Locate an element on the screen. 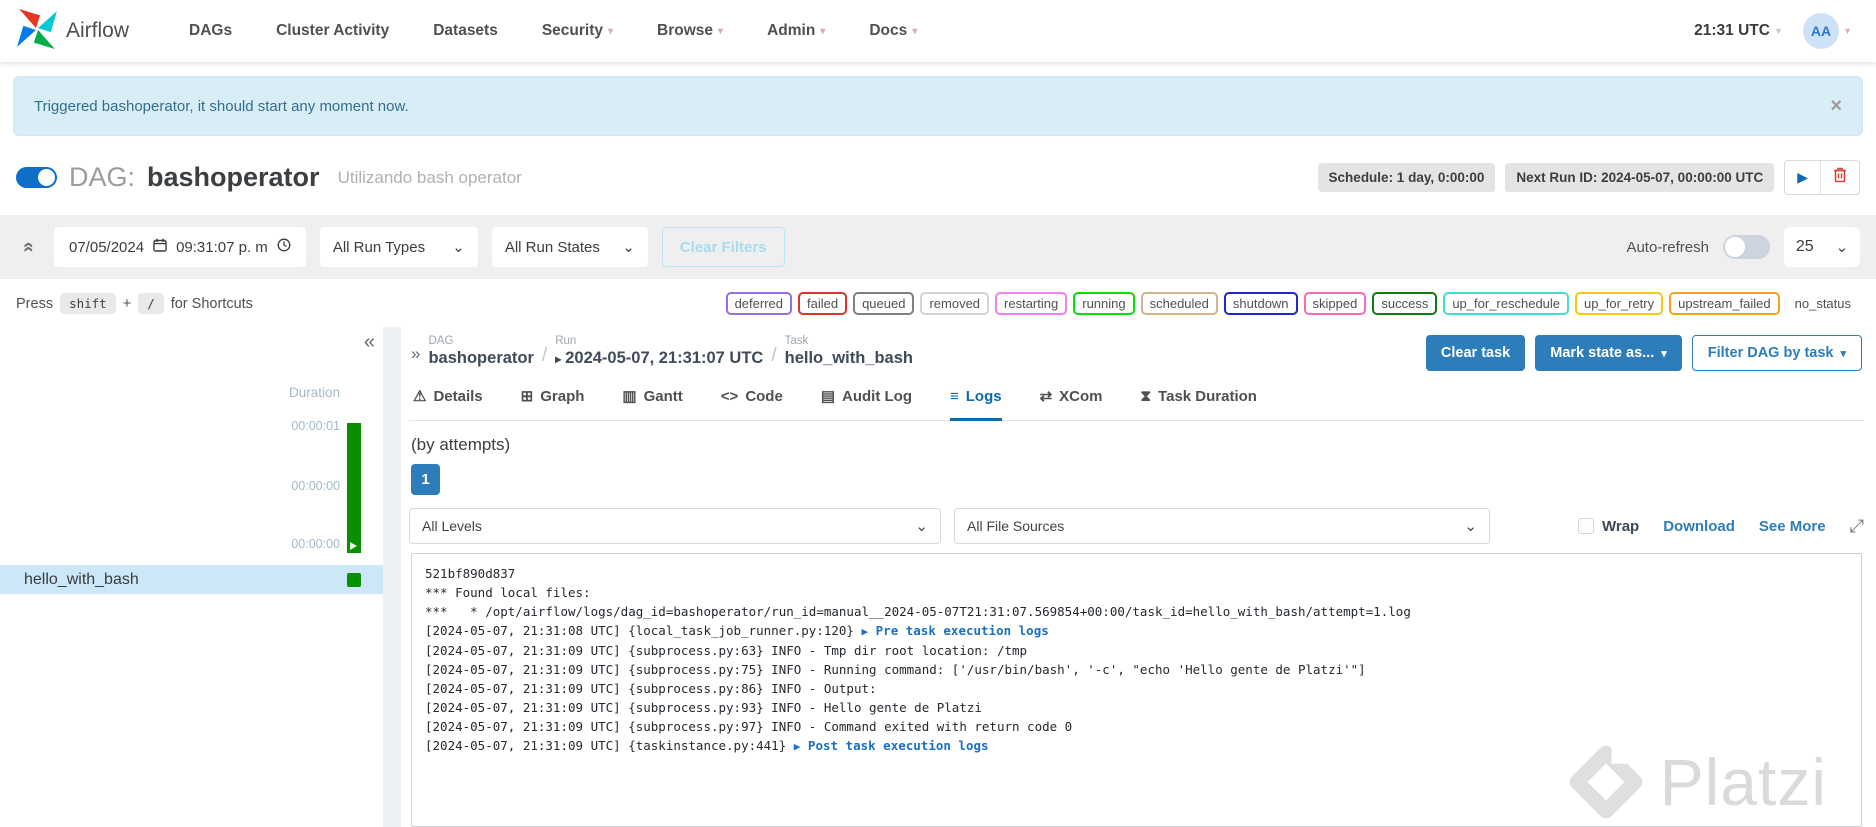  wrap-checkbox is located at coordinates (1585, 526).